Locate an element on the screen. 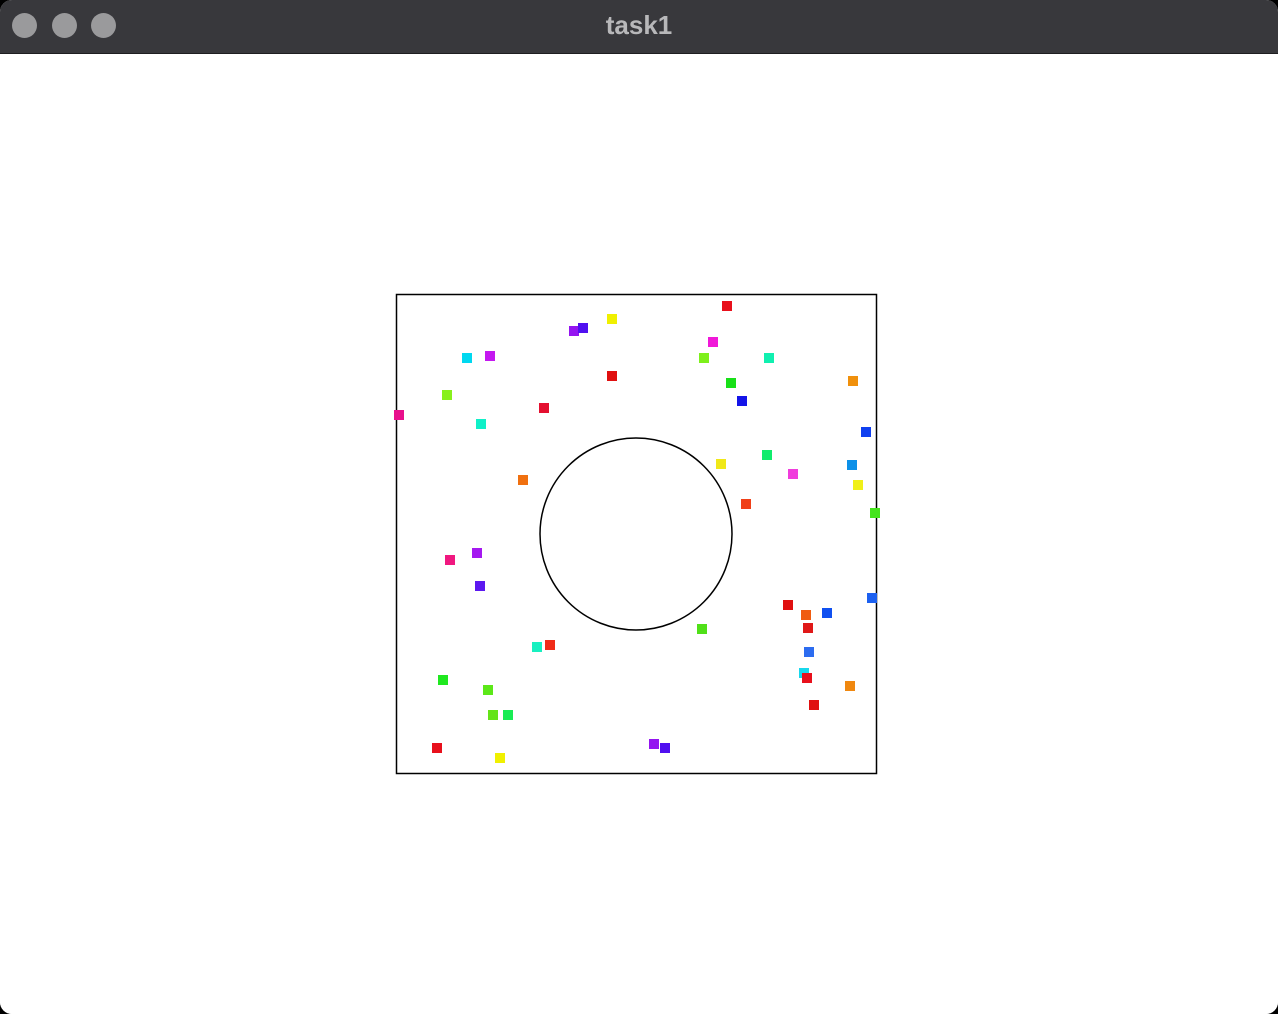 This screenshot has width=1278, height=1014. window-title: task1 is located at coordinates (639, 25).